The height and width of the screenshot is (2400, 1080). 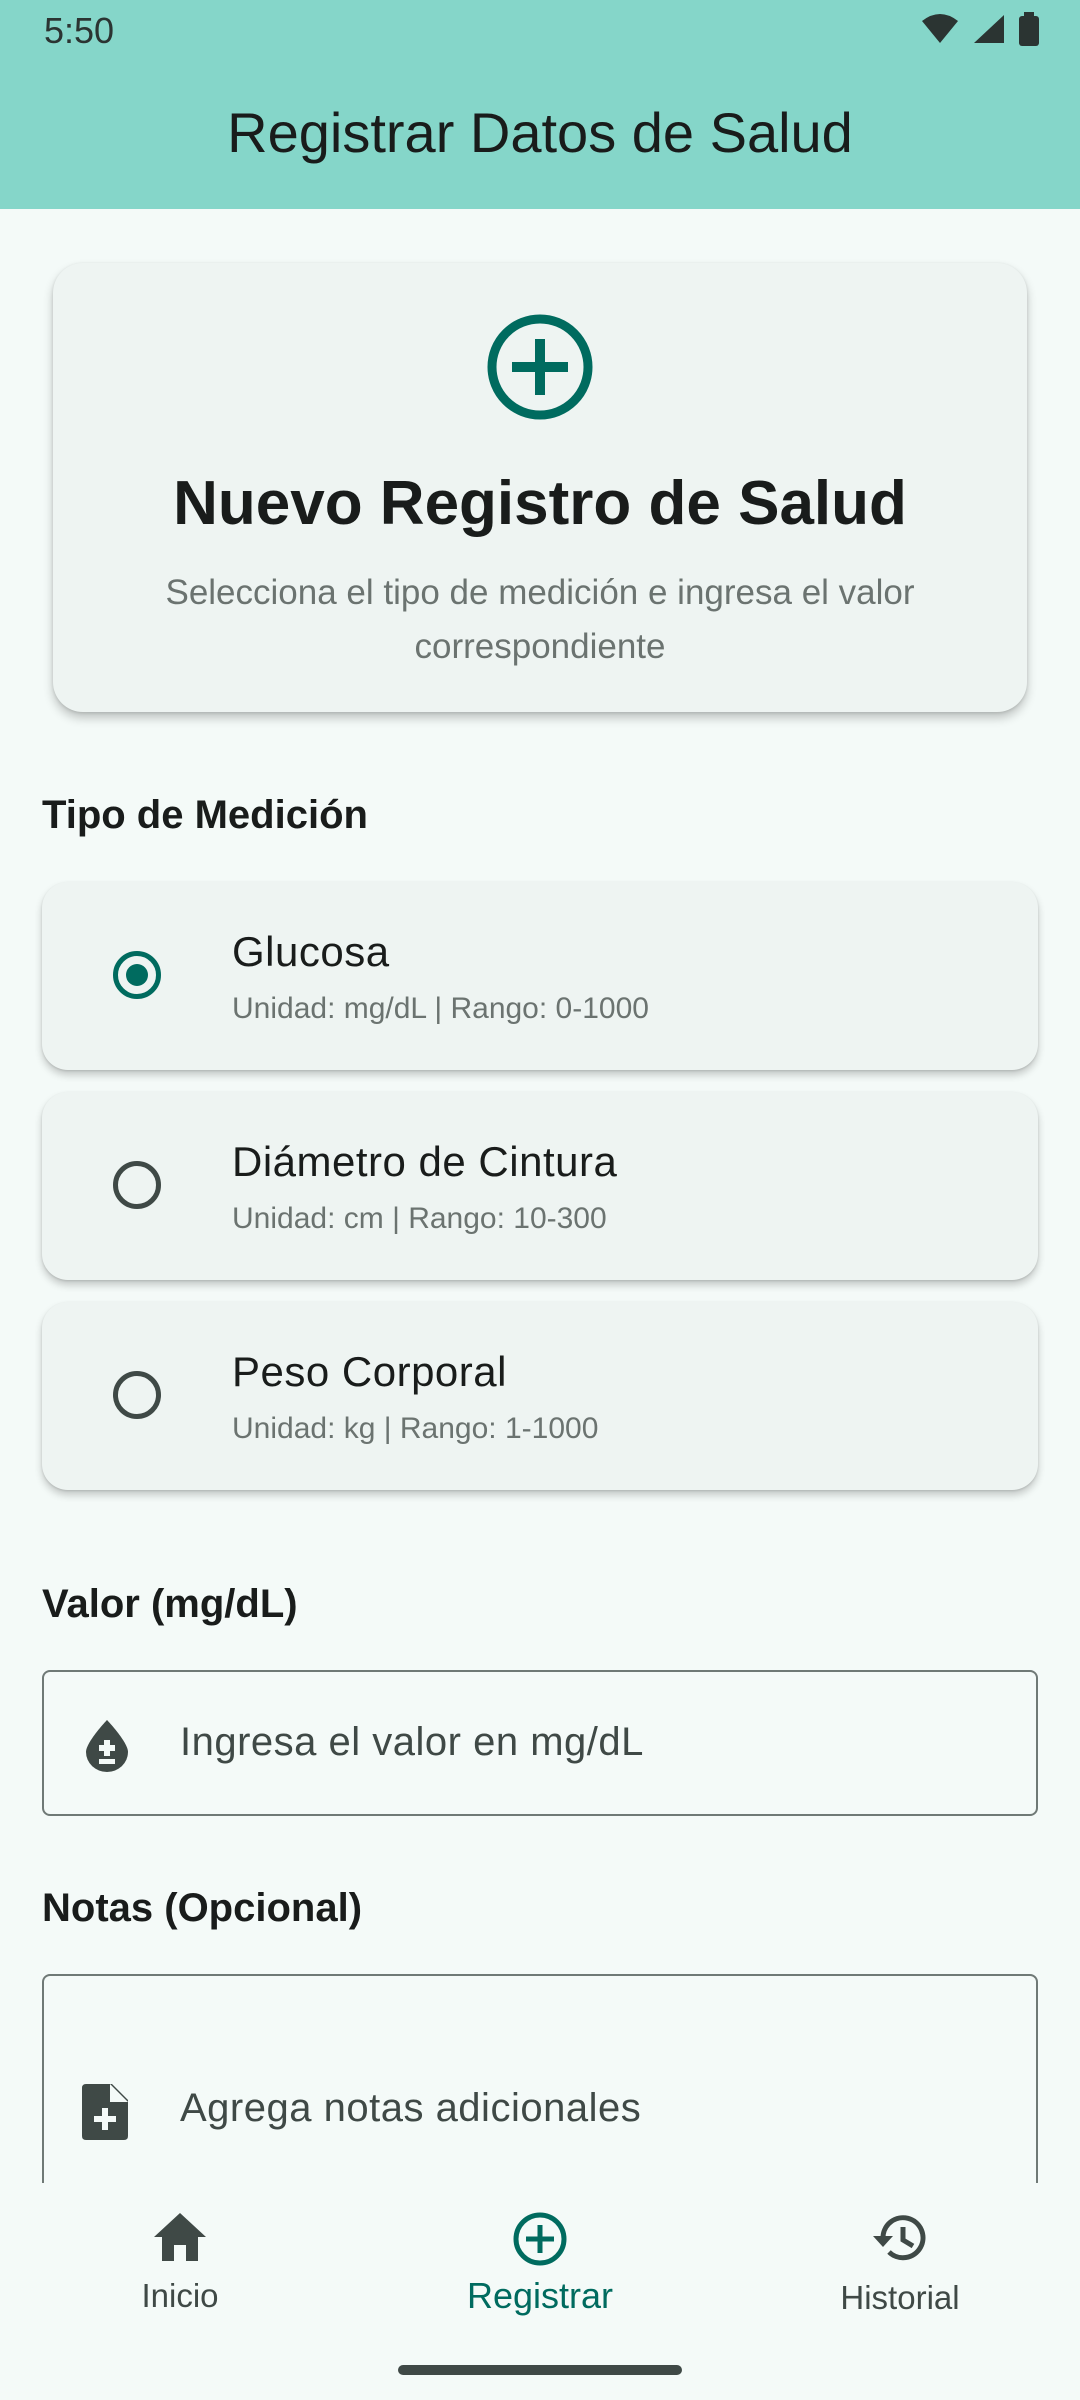 I want to click on status-time: 5:50, so click(x=79, y=30).